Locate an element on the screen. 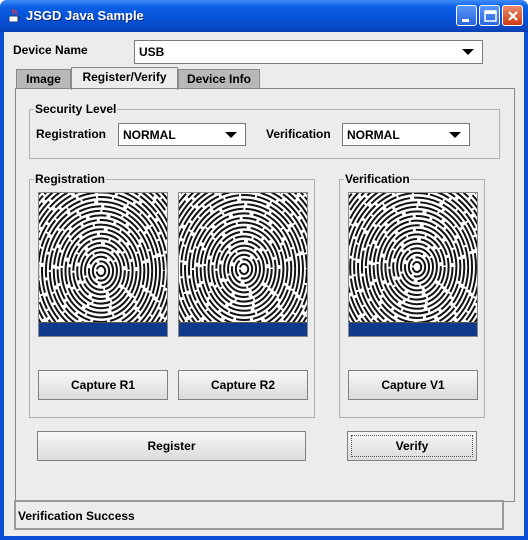 Image resolution: width=528 pixels, height=540 pixels. verification-security-label: Verification is located at coordinates (298, 134).